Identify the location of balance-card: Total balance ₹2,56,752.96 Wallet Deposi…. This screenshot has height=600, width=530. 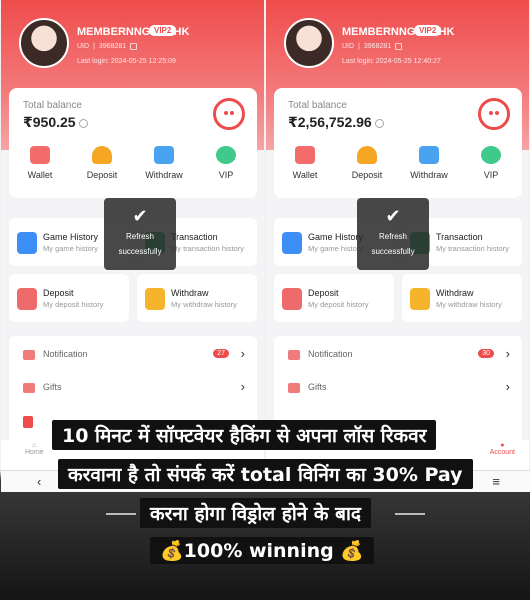
(398, 143).